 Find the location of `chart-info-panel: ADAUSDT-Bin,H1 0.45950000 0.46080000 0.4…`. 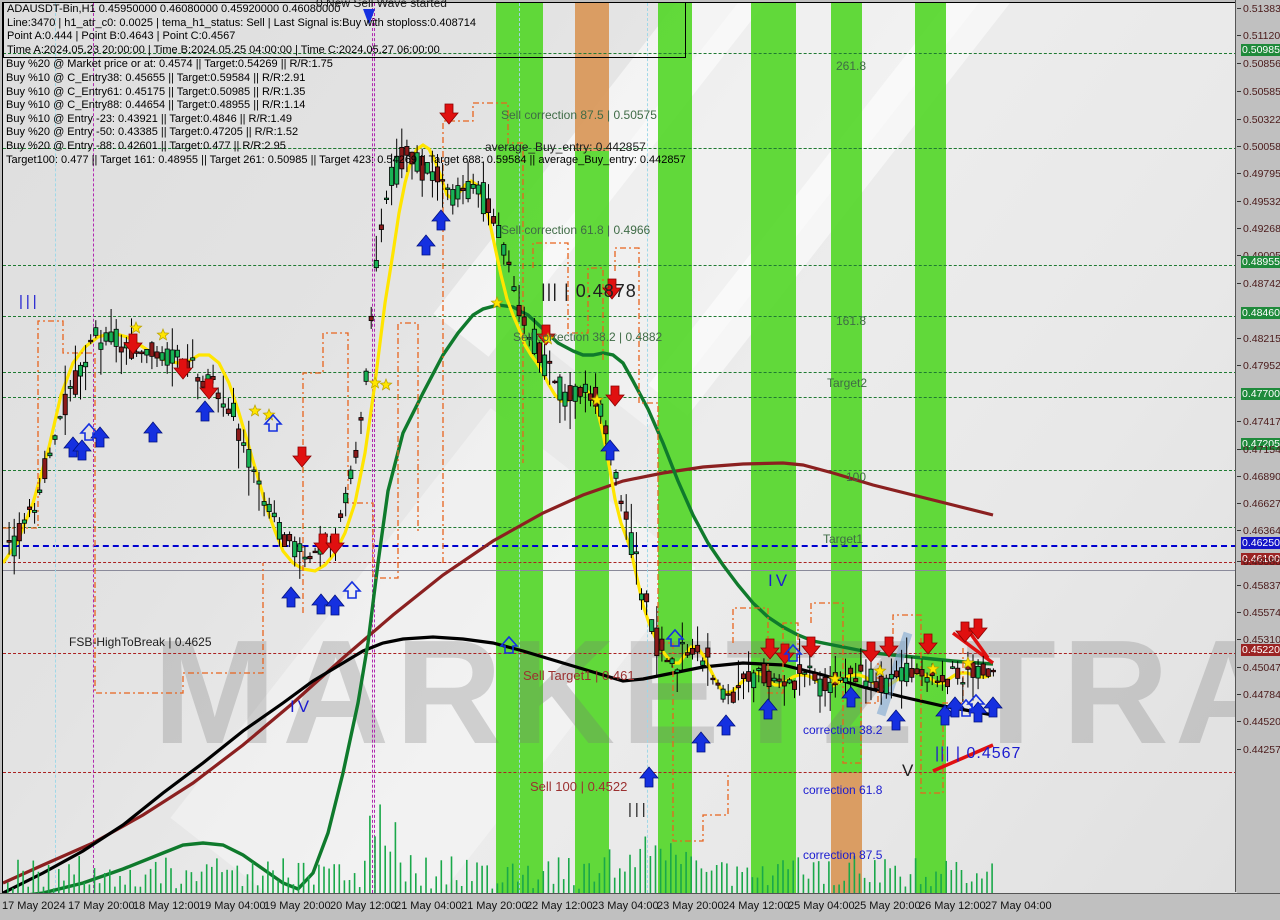

chart-info-panel: ADAUSDT-Bin,H1 0.45950000 0.46080000 0.4… is located at coordinates (344, 84).